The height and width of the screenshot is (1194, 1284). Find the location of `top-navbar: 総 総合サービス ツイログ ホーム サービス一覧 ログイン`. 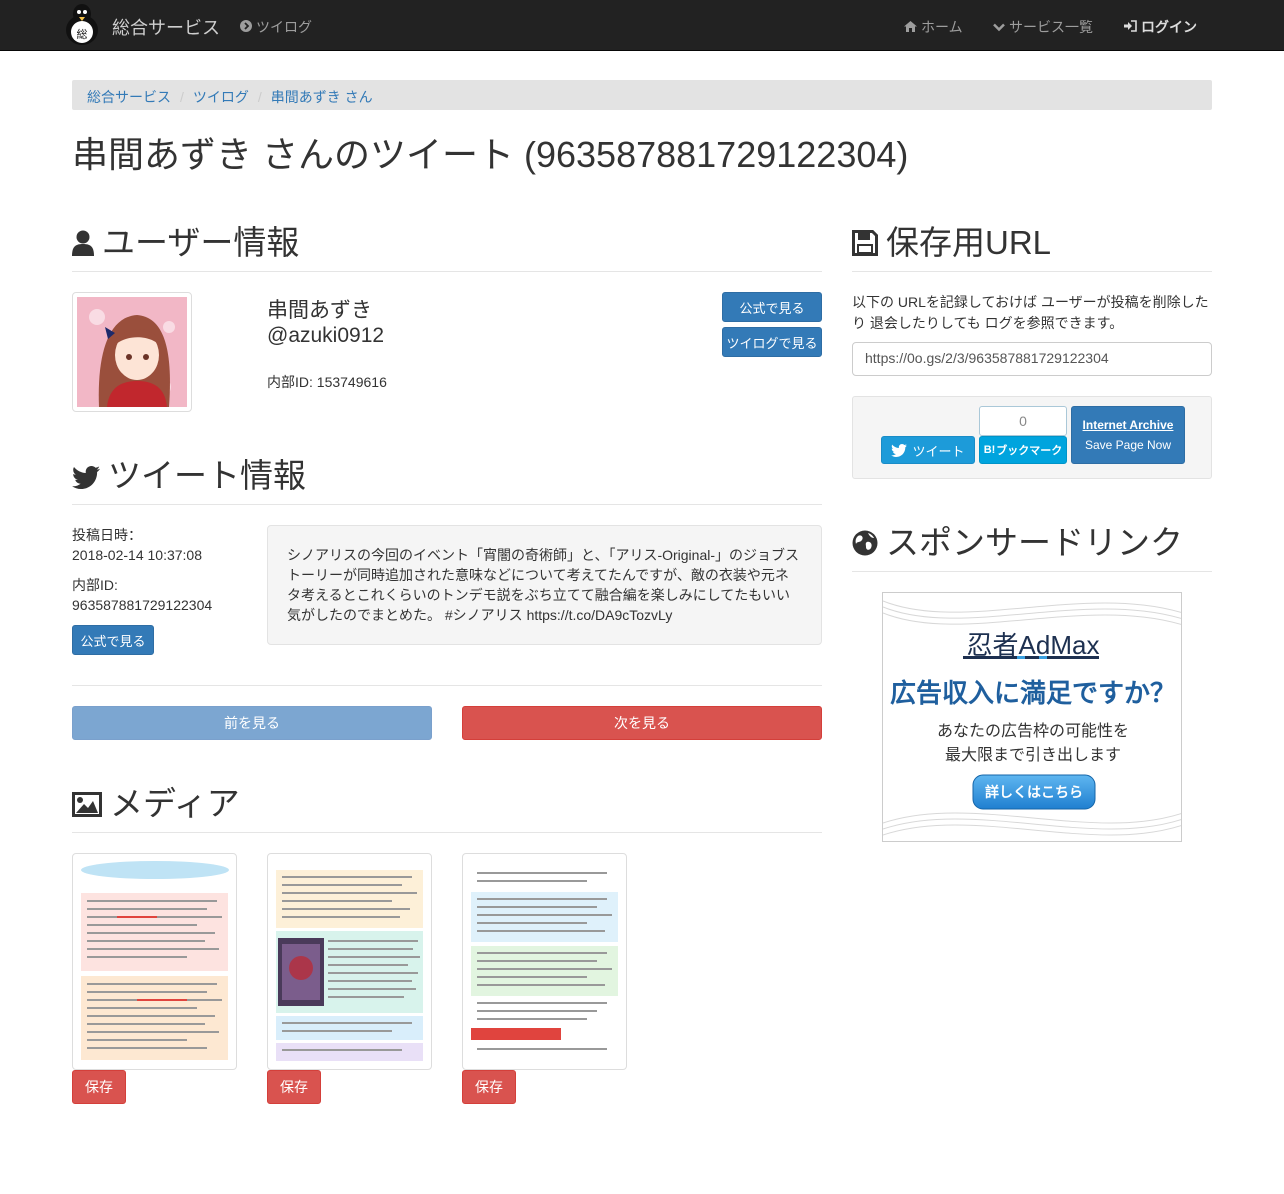

top-navbar: 総 総合サービス ツイログ ホーム サービス一覧 ログイン is located at coordinates (642, 25).